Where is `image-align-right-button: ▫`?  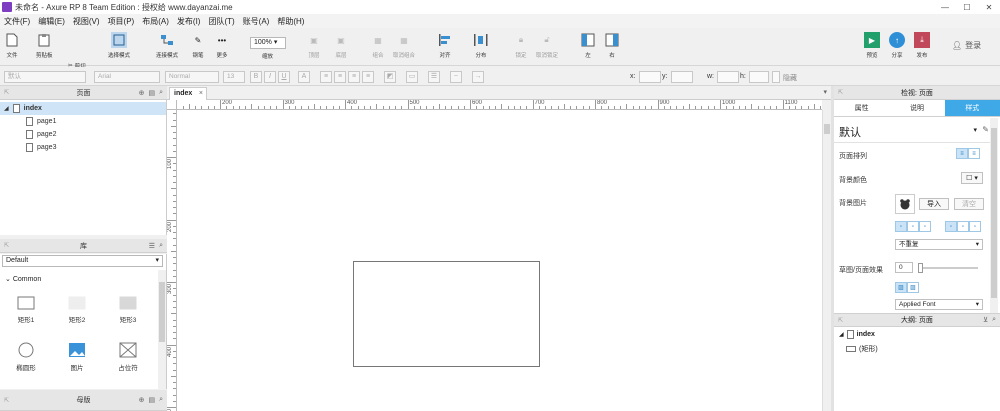
image-align-right-button: ▫ is located at coordinates (925, 226).